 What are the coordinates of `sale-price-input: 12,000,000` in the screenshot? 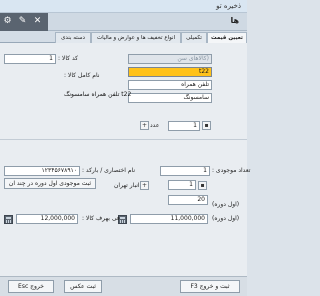 It's located at (47, 219).